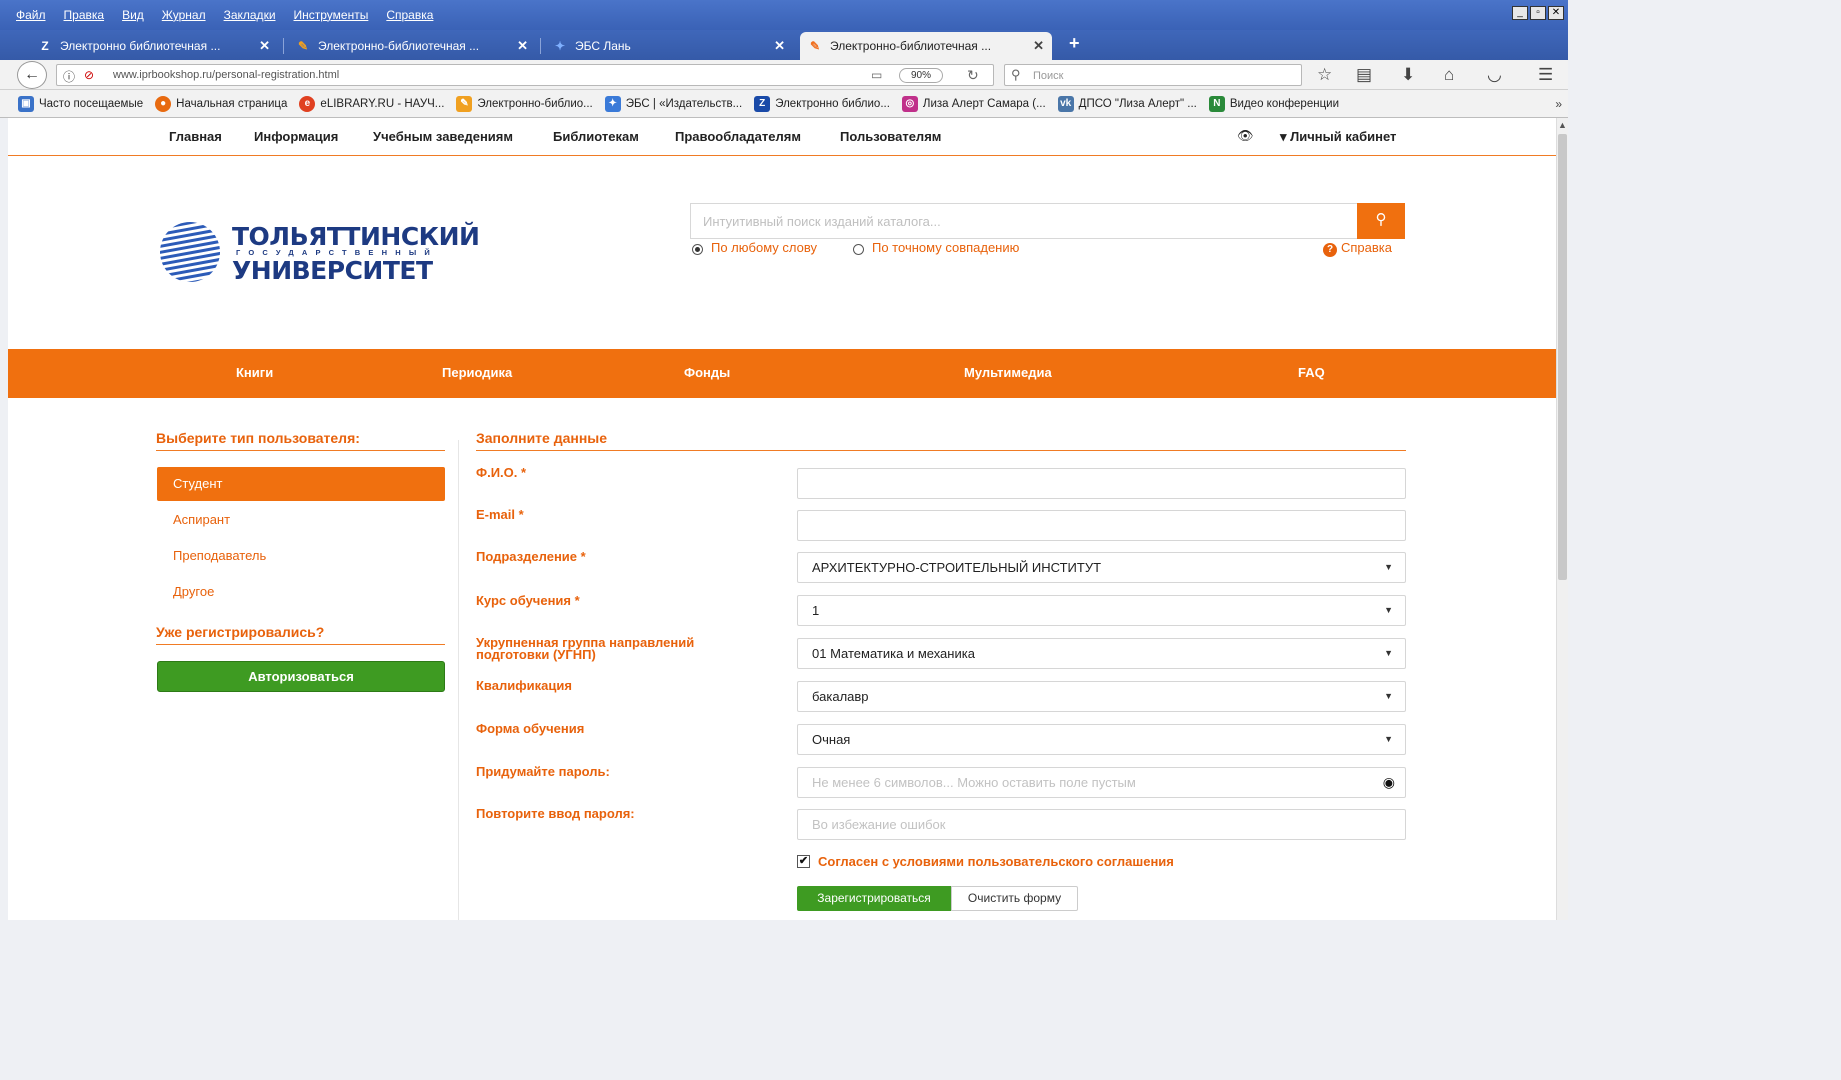 Image resolution: width=1841 pixels, height=1080 pixels. Describe the element at coordinates (973, 75) in the screenshot. I see `reload-icon: ↻` at that location.